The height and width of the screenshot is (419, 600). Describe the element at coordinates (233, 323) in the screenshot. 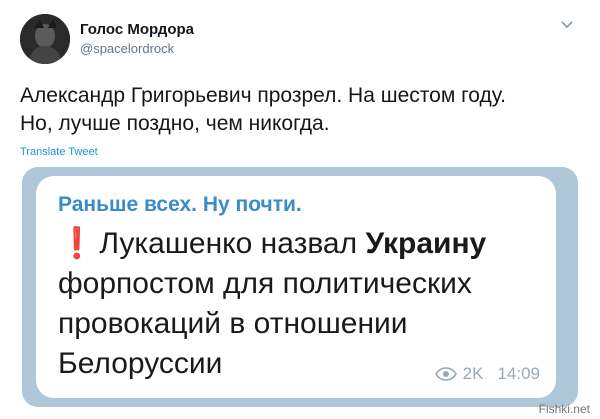

I see `headline-text: провокаций в отношении` at that location.